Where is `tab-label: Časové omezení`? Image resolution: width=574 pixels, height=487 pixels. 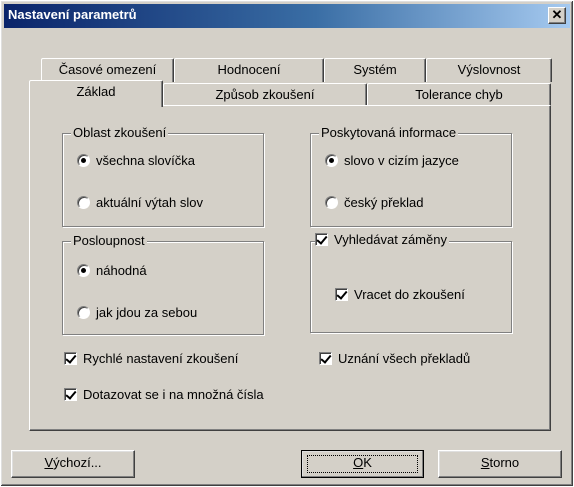
tab-label: Časové omezení is located at coordinates (107, 69).